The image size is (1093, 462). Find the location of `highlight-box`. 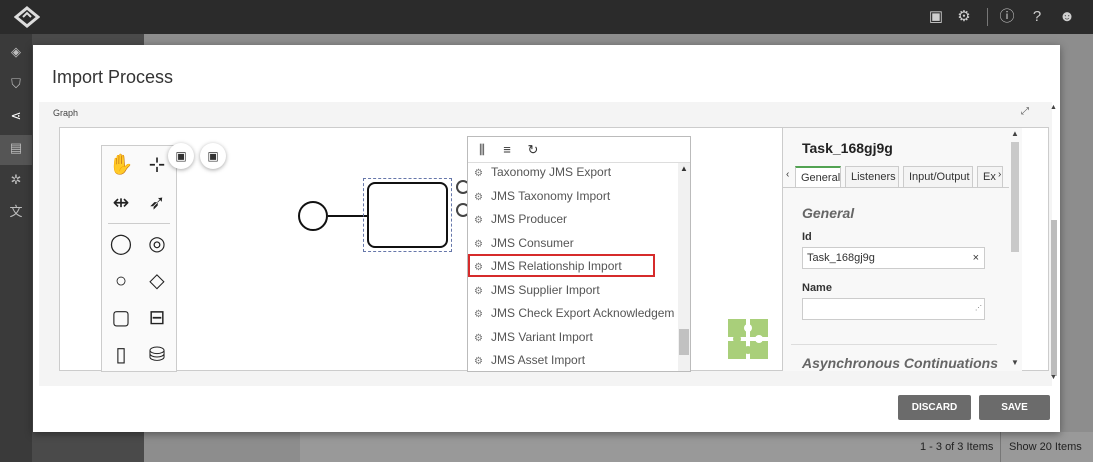

highlight-box is located at coordinates (561, 265).